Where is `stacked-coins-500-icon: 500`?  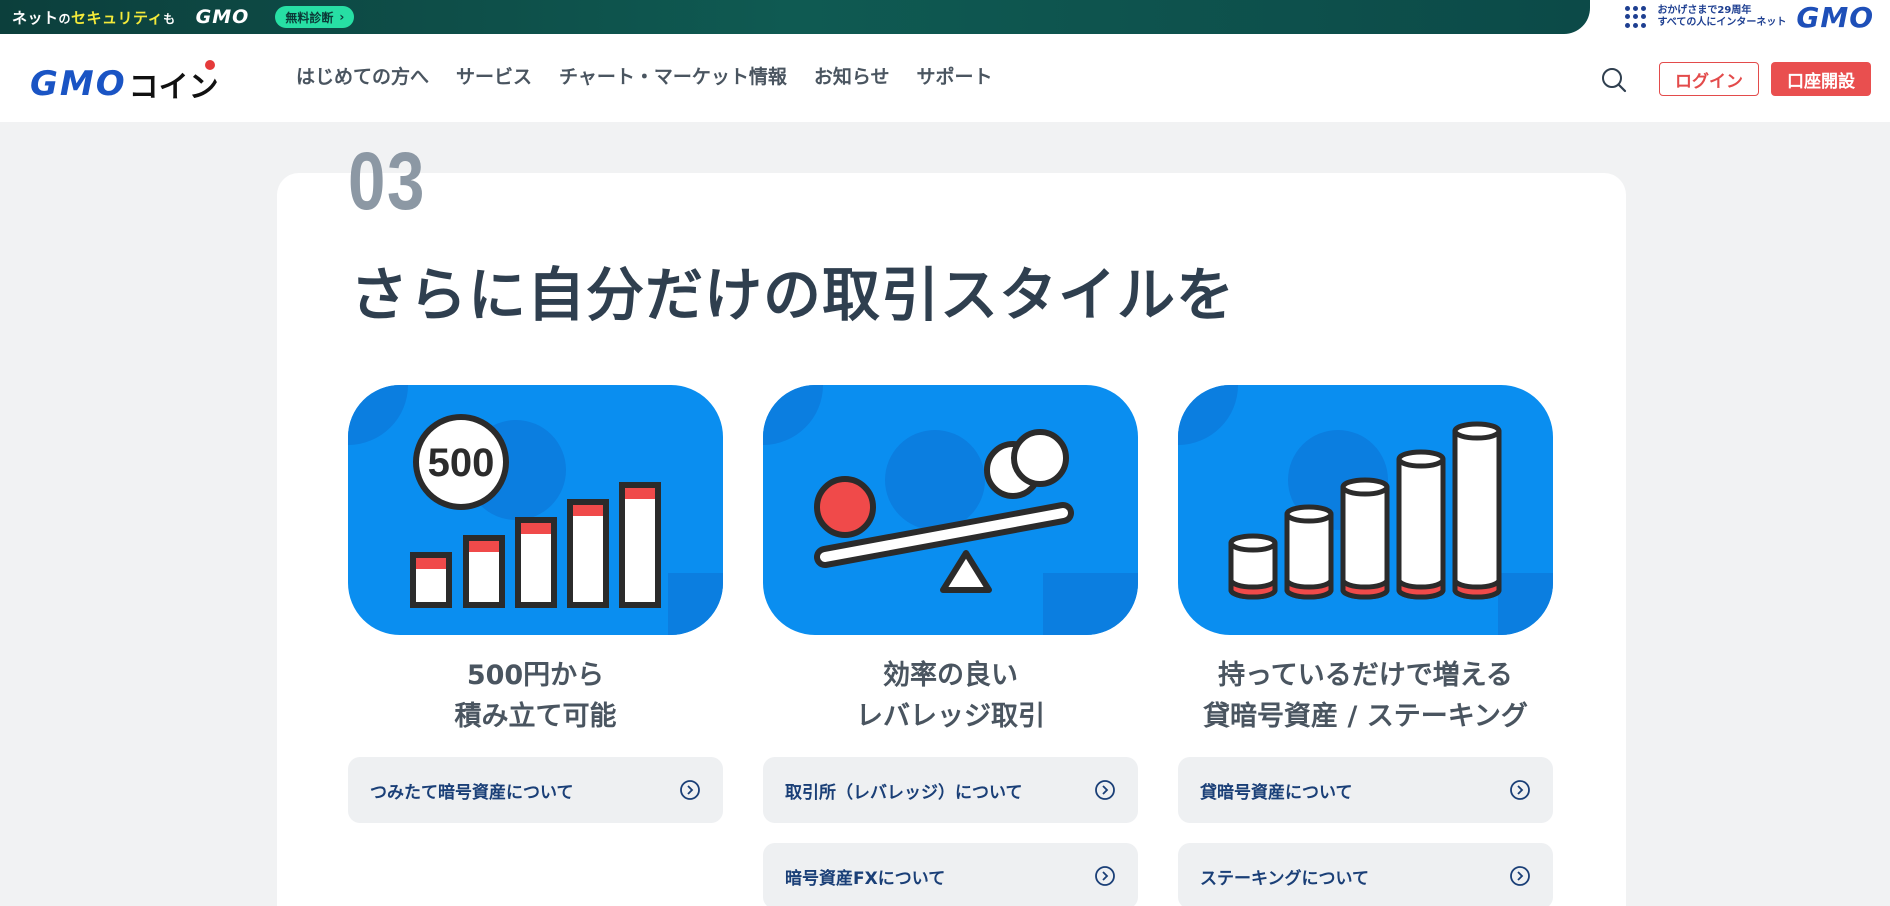
stacked-coins-500-icon: 500 is located at coordinates (535, 510).